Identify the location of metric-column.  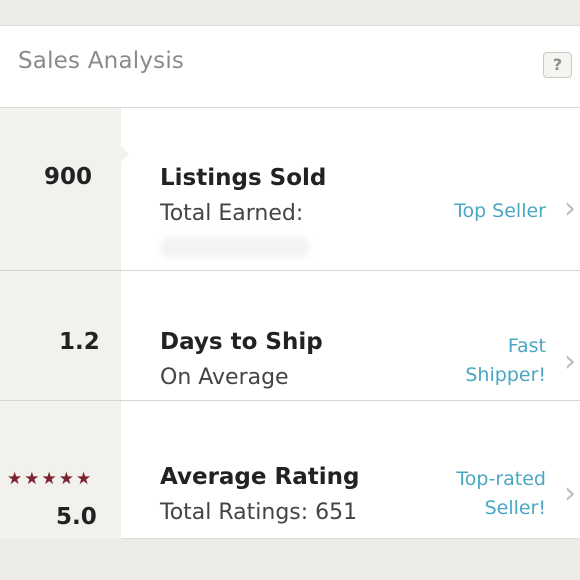
(60, 190).